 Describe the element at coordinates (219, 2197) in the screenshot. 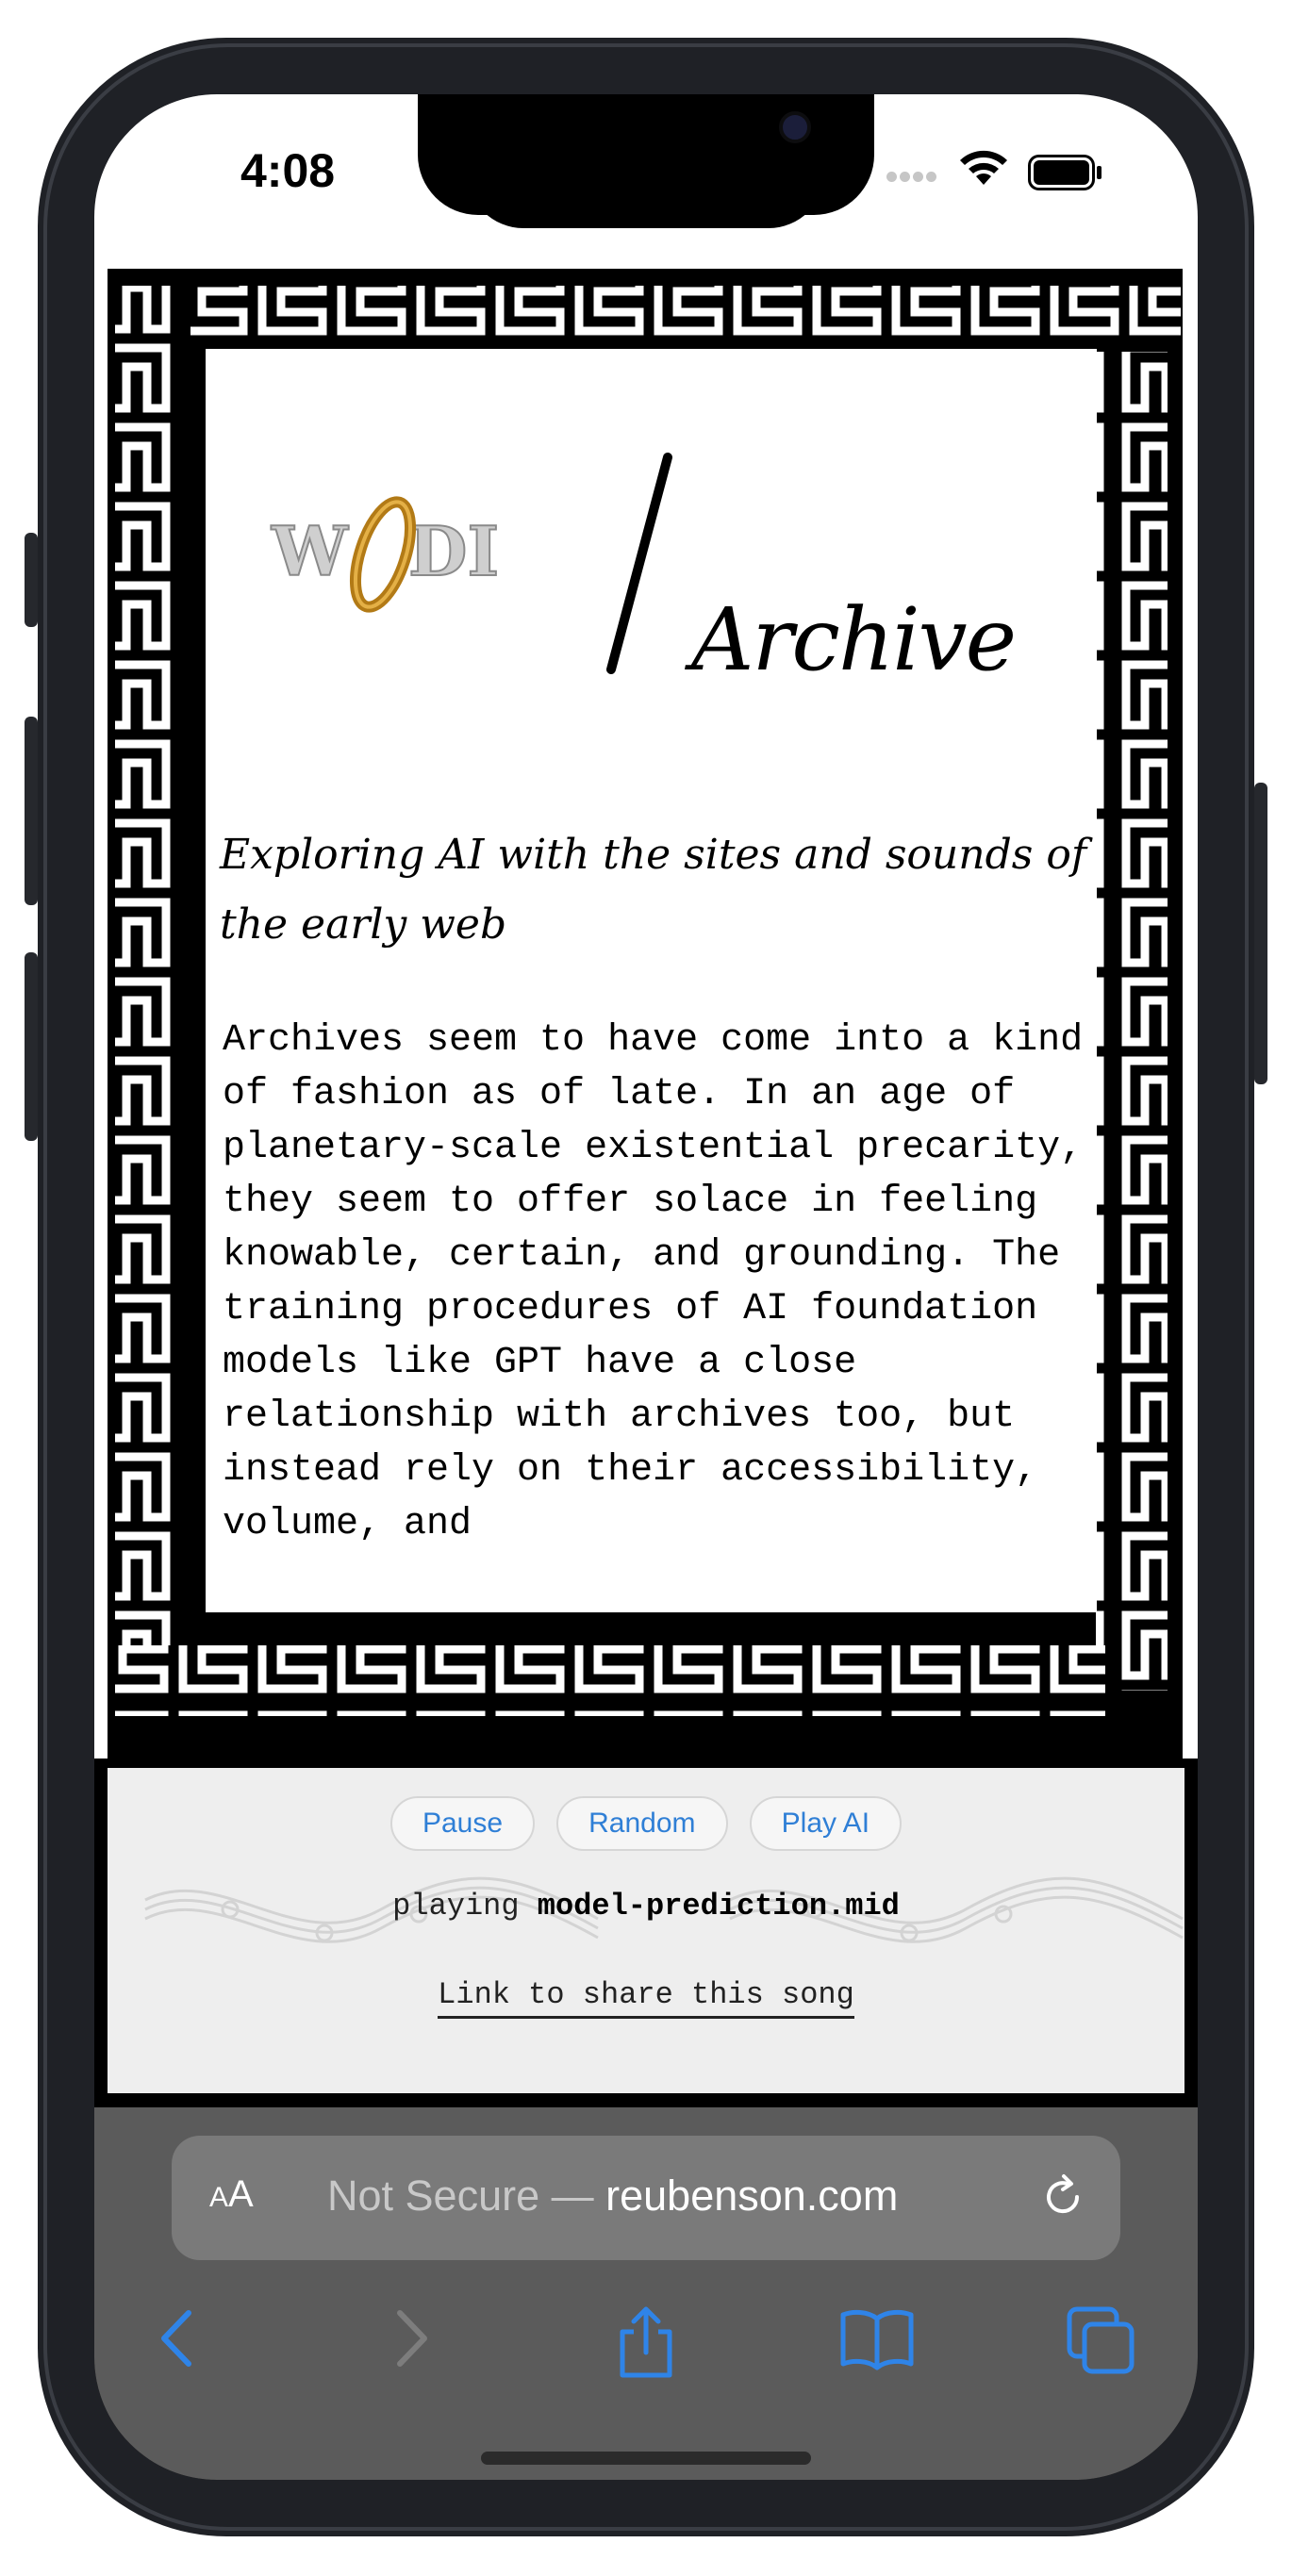

I see `aa-small-letter: A` at that location.